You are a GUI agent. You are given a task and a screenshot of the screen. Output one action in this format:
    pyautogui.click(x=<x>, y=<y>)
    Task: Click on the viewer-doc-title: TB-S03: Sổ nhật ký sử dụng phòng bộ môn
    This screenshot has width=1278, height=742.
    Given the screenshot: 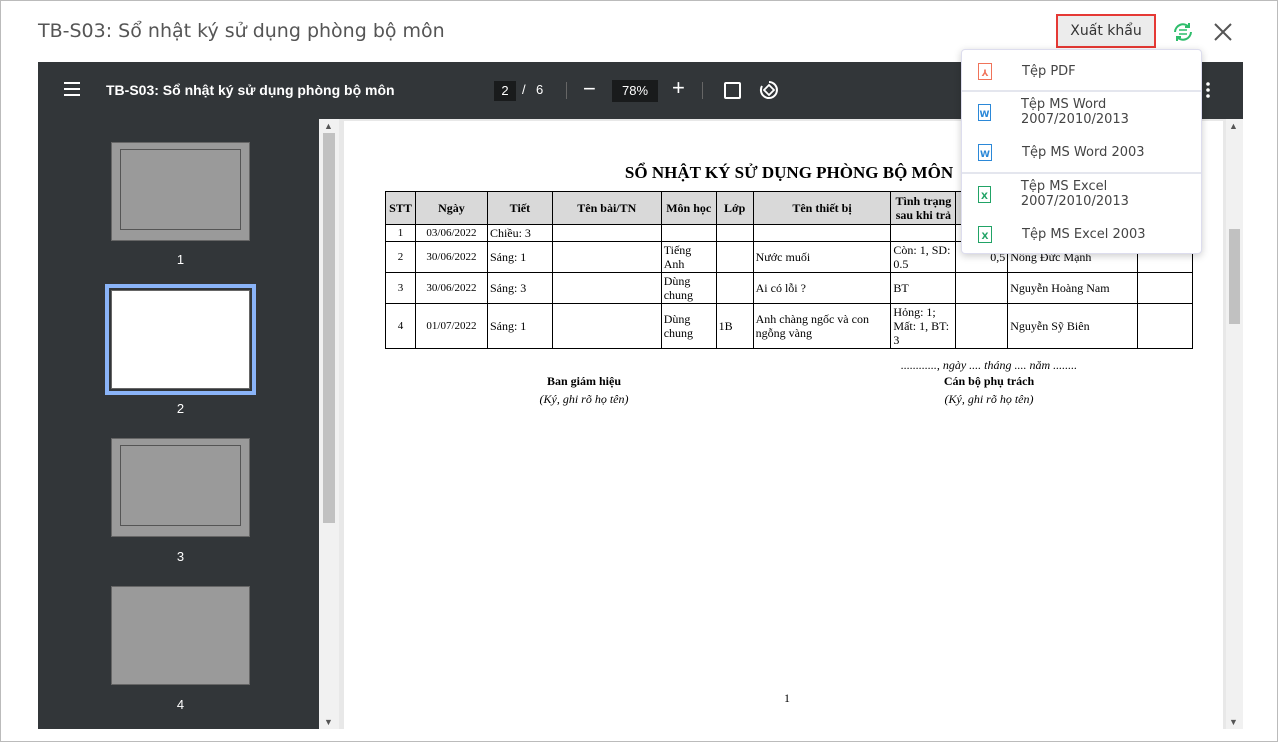 What is the action you would take?
    pyautogui.click(x=250, y=90)
    